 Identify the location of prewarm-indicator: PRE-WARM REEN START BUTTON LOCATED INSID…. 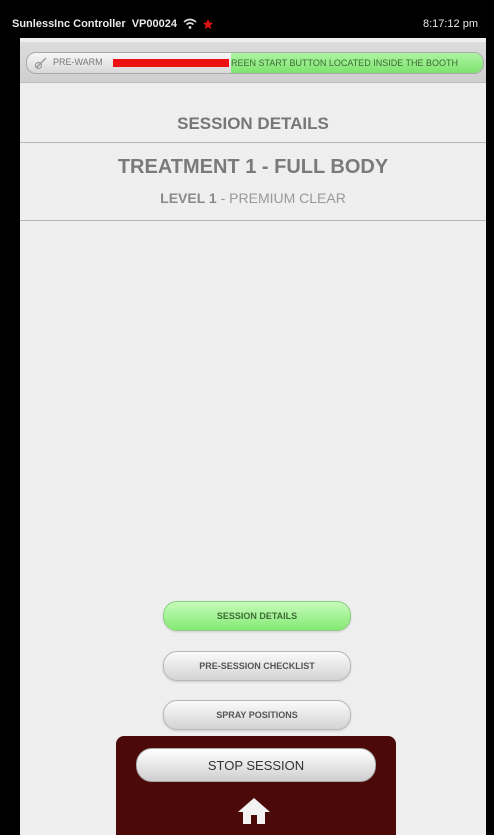
(255, 63).